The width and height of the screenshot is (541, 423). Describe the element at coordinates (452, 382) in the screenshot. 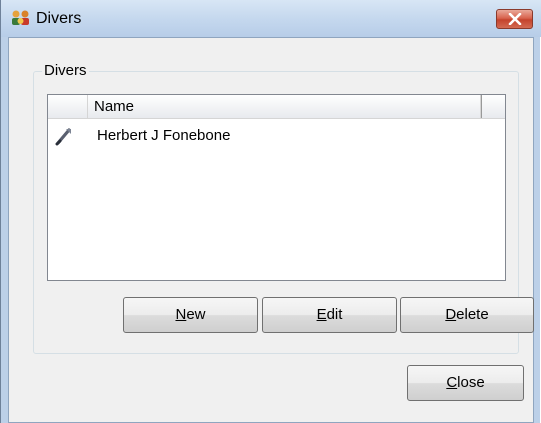

I see `close-mnemonic: C` at that location.